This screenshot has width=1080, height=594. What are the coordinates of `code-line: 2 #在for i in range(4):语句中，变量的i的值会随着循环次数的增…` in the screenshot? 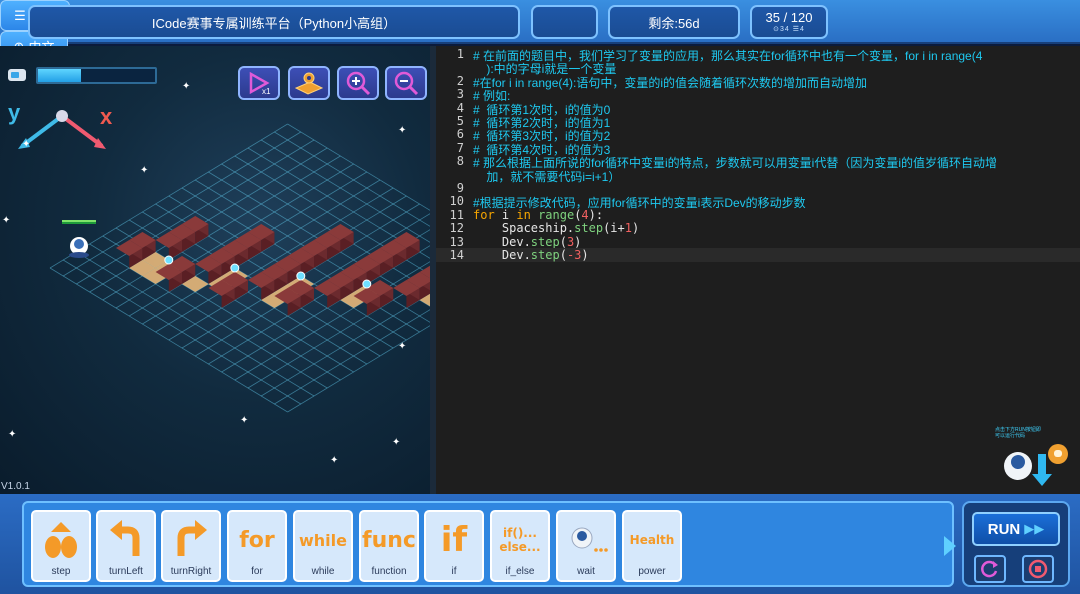 It's located at (758, 82).